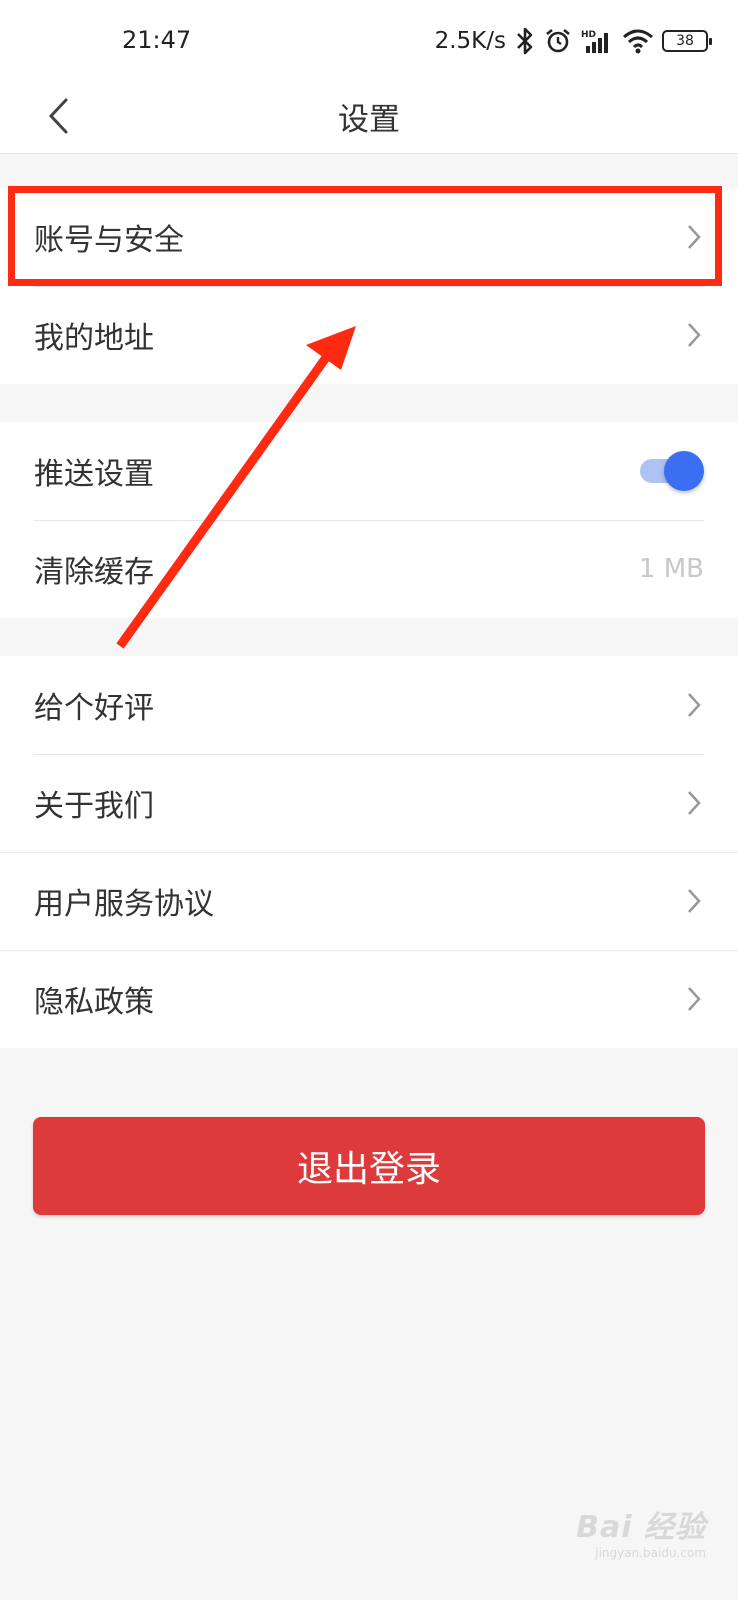 The width and height of the screenshot is (738, 1600). Describe the element at coordinates (124, 904) in the screenshot. I see `row-label: 用户服务协议` at that location.